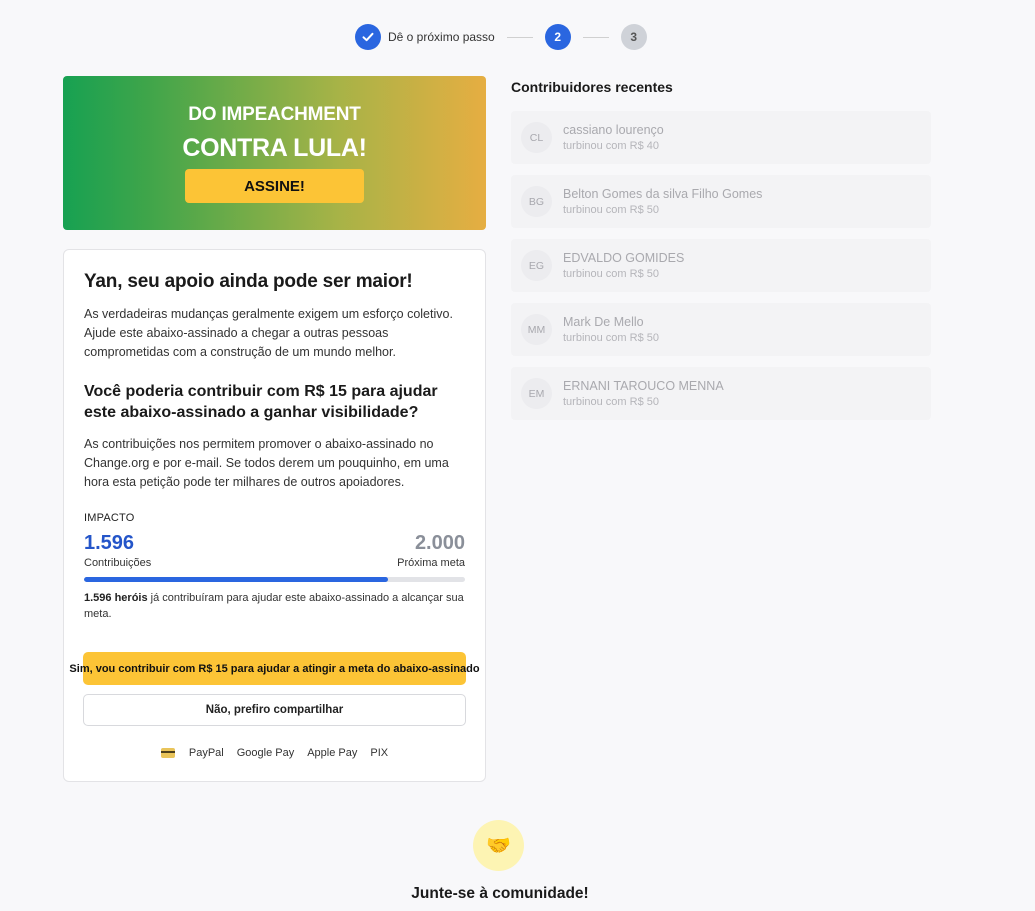 Image resolution: width=1035 pixels, height=911 pixels. I want to click on payment-method-applepay: Apple Pay, so click(332, 753).